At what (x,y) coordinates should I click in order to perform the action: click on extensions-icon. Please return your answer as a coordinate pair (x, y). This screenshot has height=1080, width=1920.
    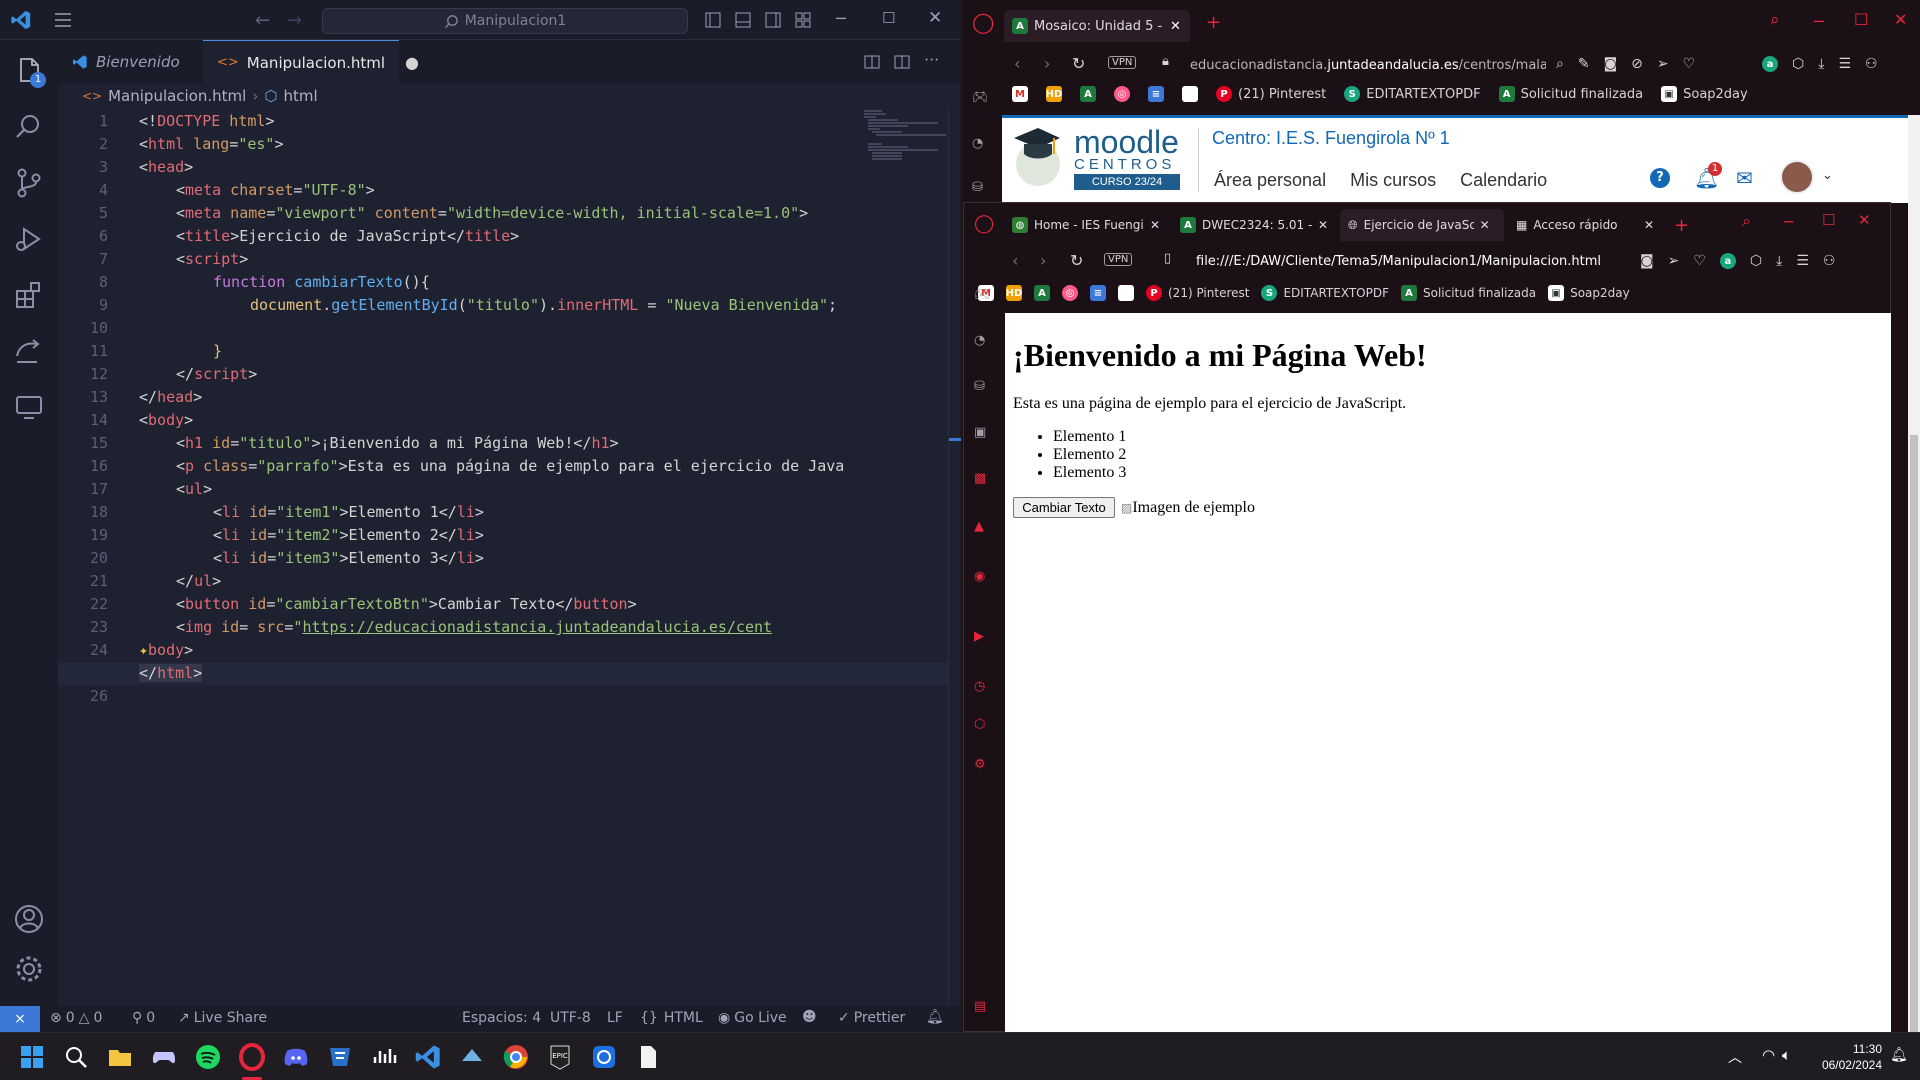
    Looking at the image, I should click on (29, 295).